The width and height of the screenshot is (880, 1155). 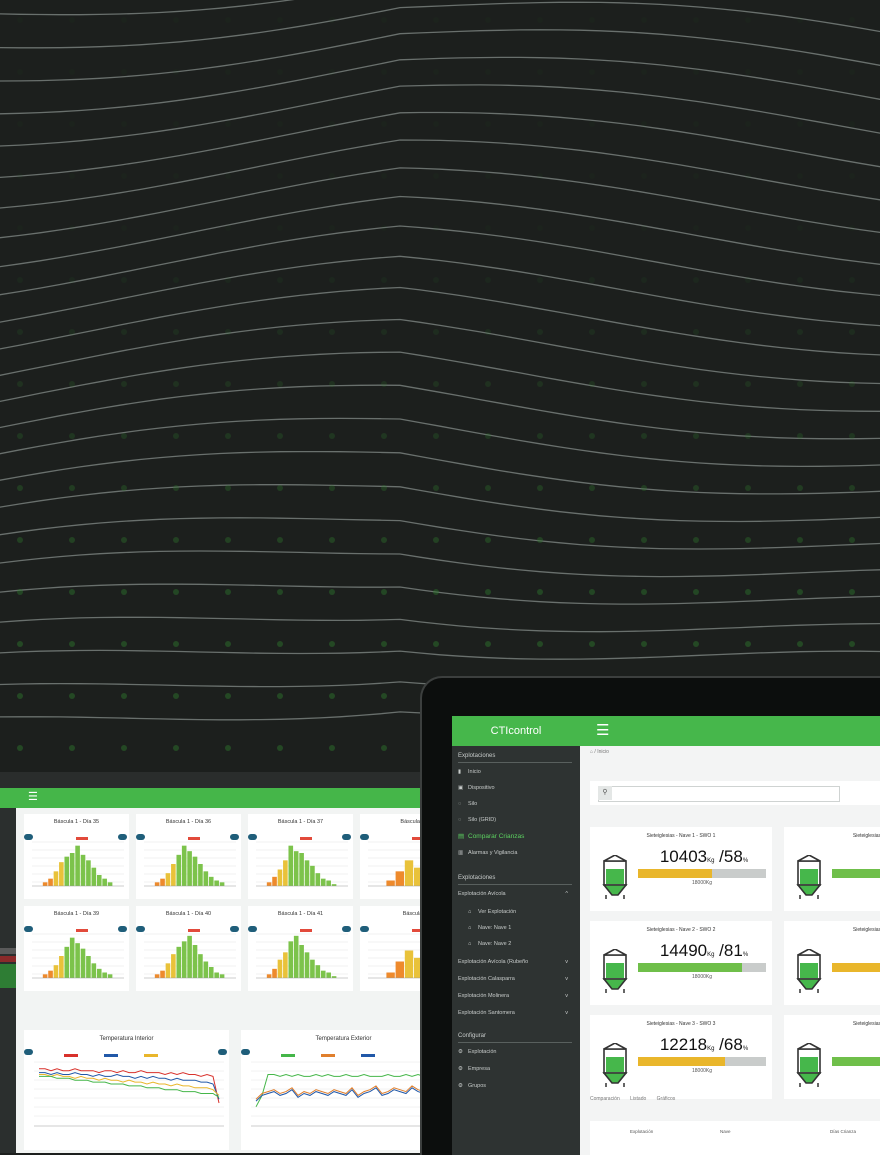 What do you see at coordinates (188, 822) in the screenshot?
I see `histogram-title: Báscula 1 - Día 36` at bounding box center [188, 822].